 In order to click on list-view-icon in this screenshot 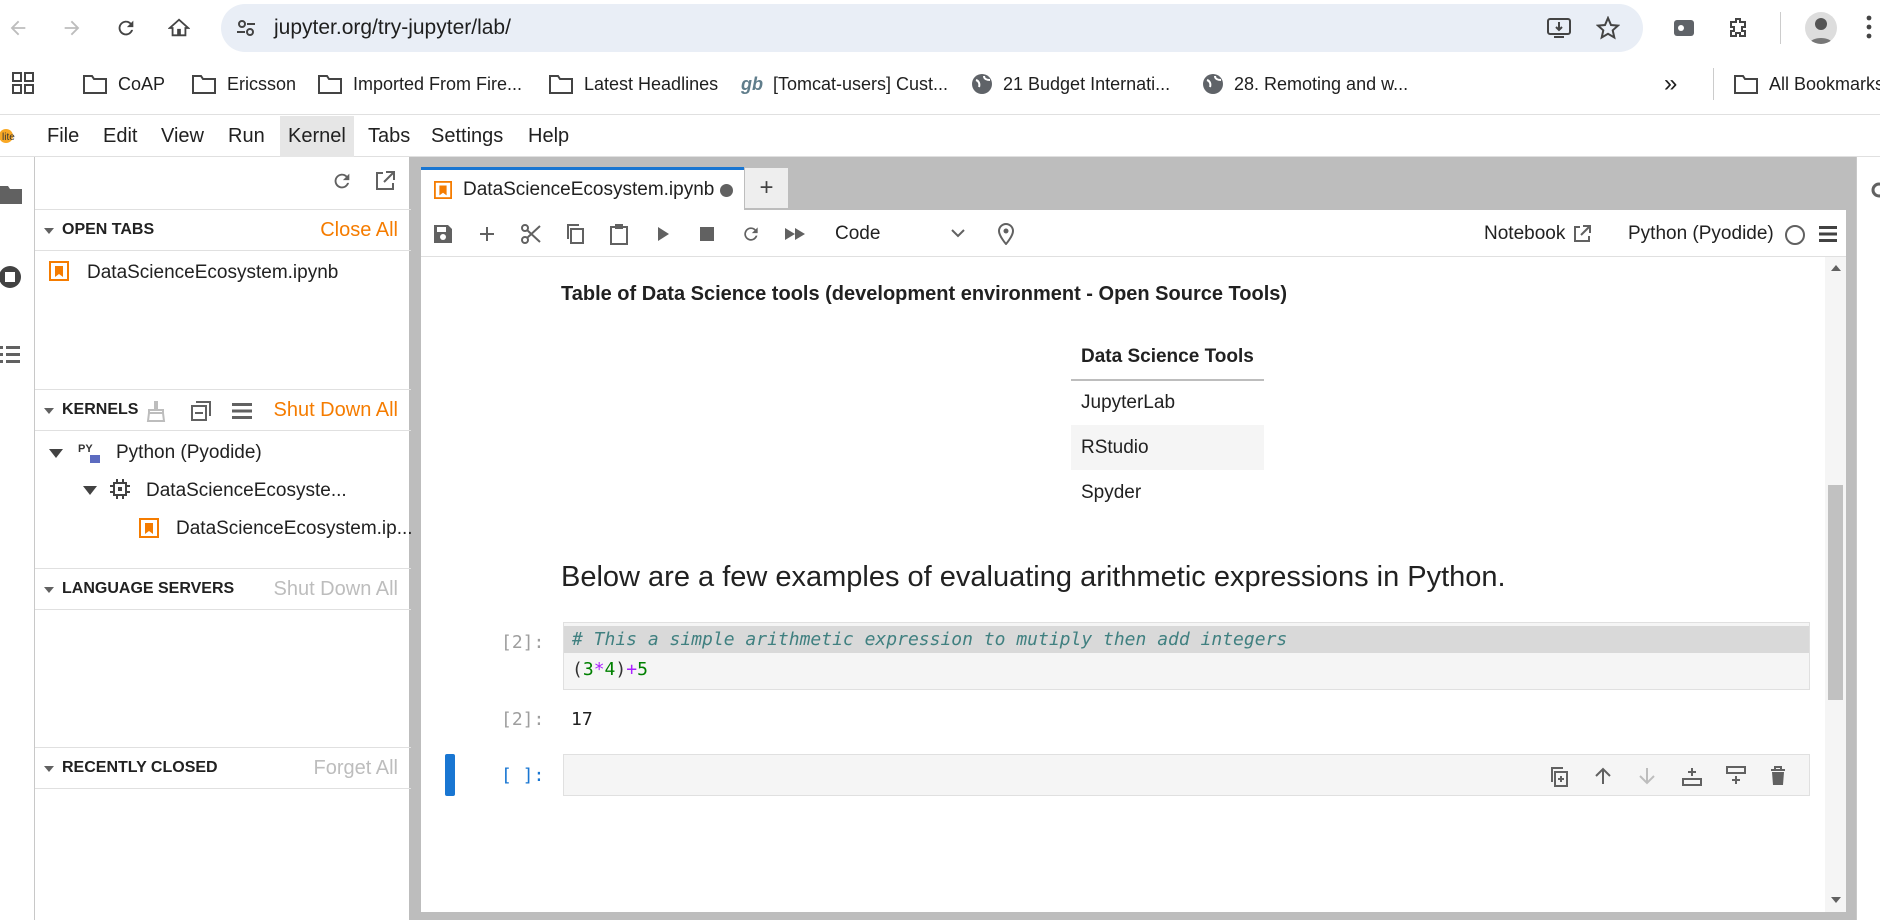, I will do `click(242, 411)`.